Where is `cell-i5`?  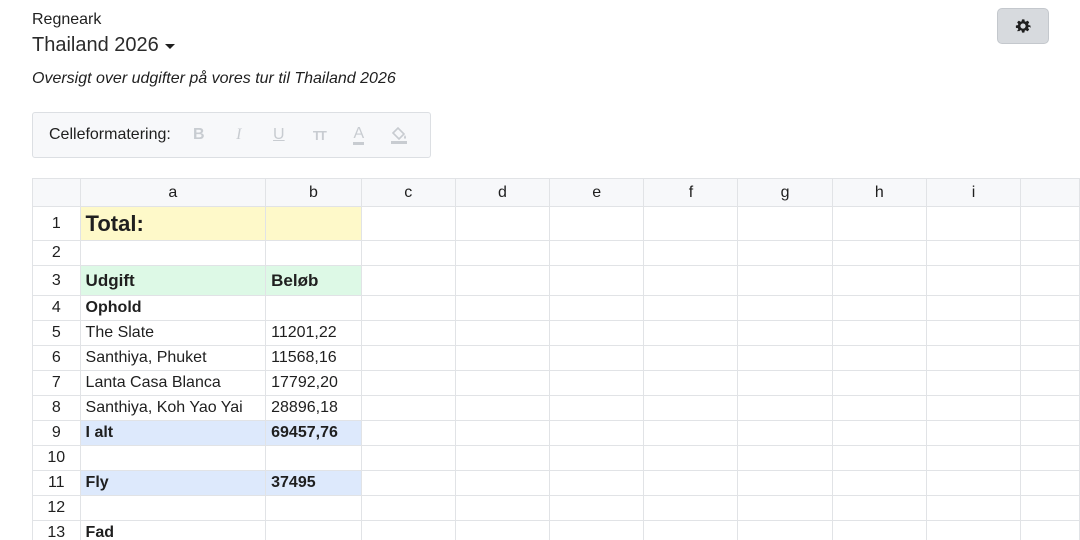
cell-i5 is located at coordinates (973, 333).